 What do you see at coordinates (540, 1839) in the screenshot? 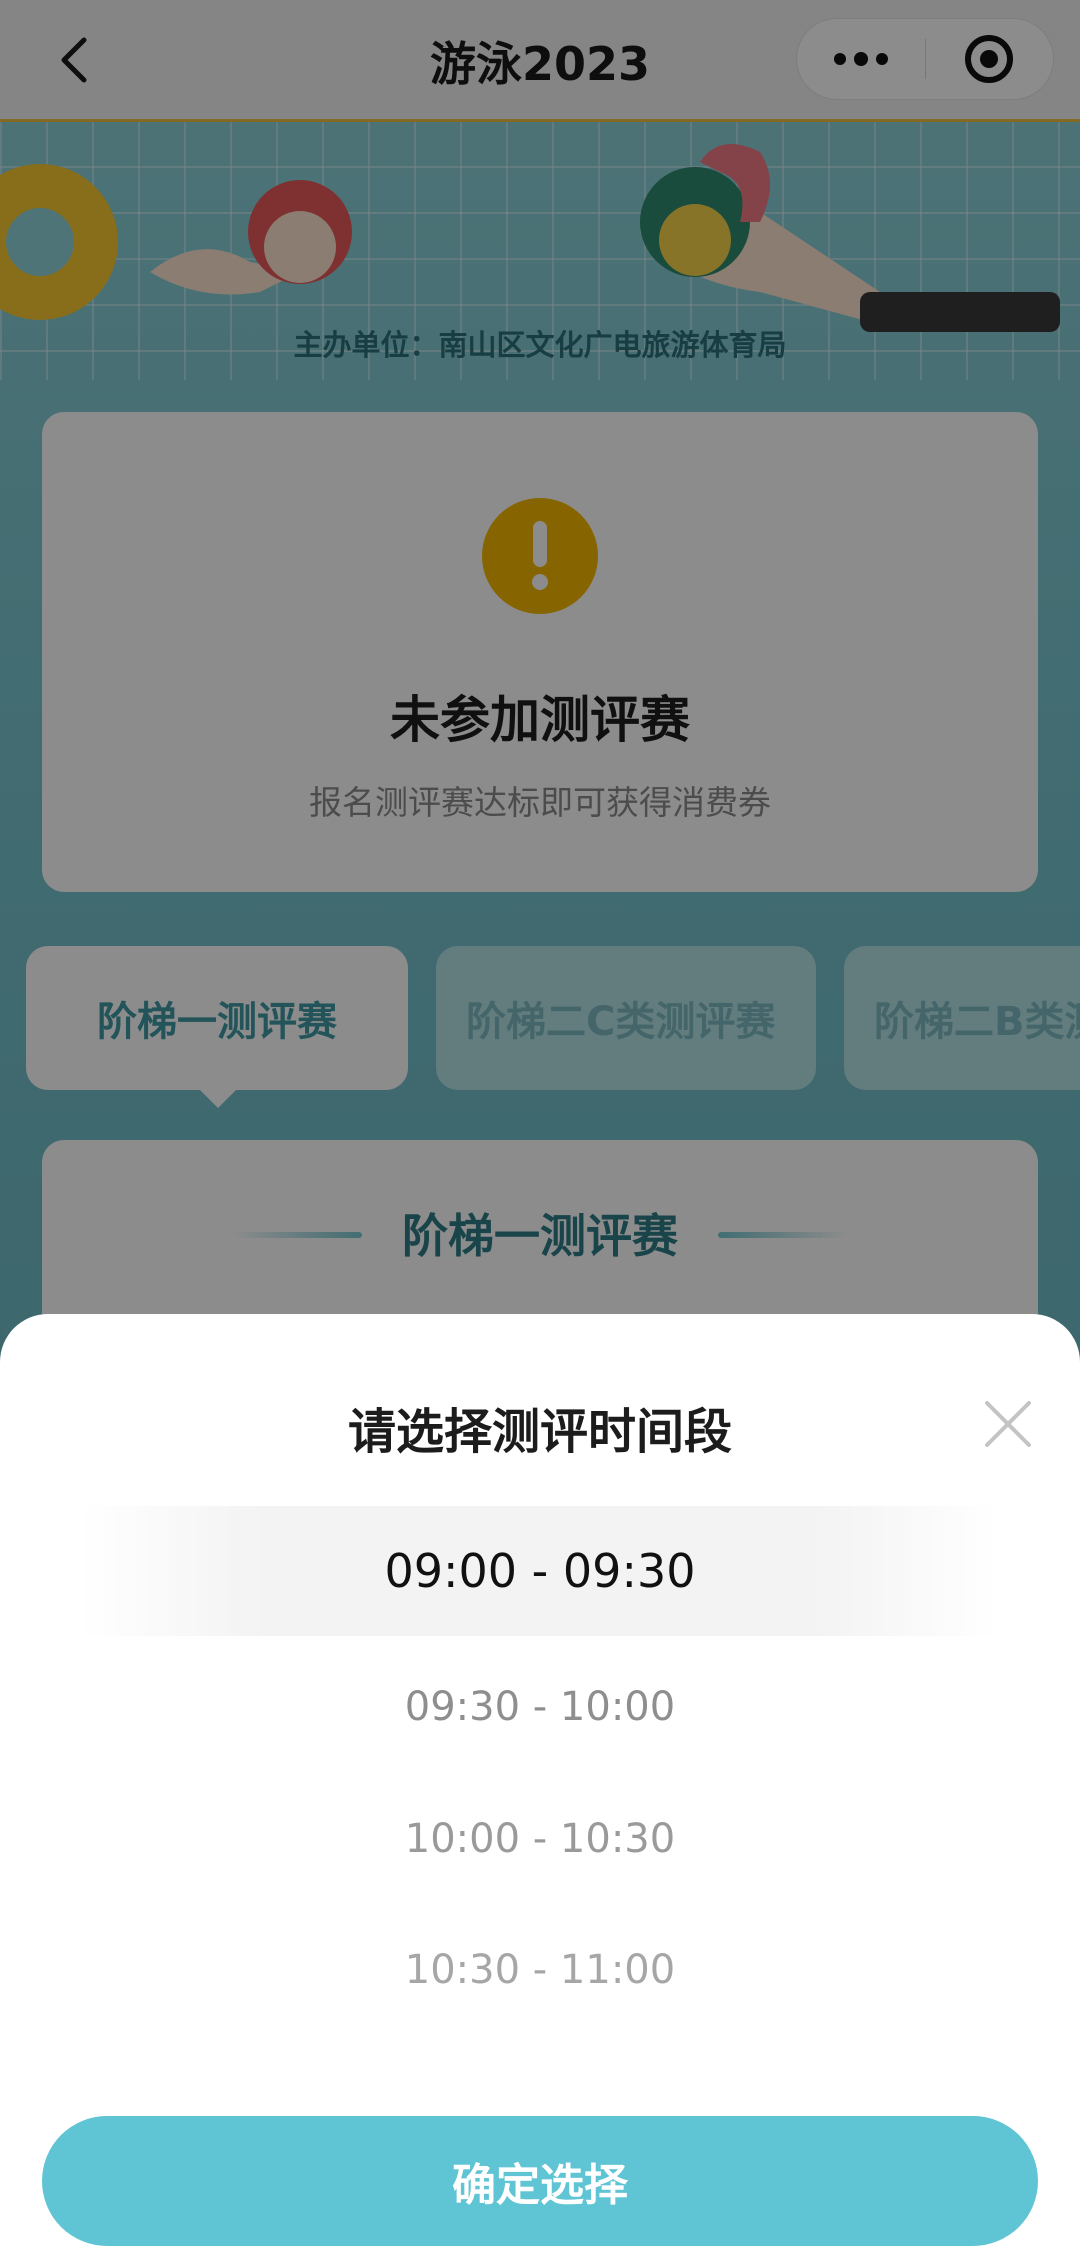
I see `time-slot-option: 10:00 - 10:30` at bounding box center [540, 1839].